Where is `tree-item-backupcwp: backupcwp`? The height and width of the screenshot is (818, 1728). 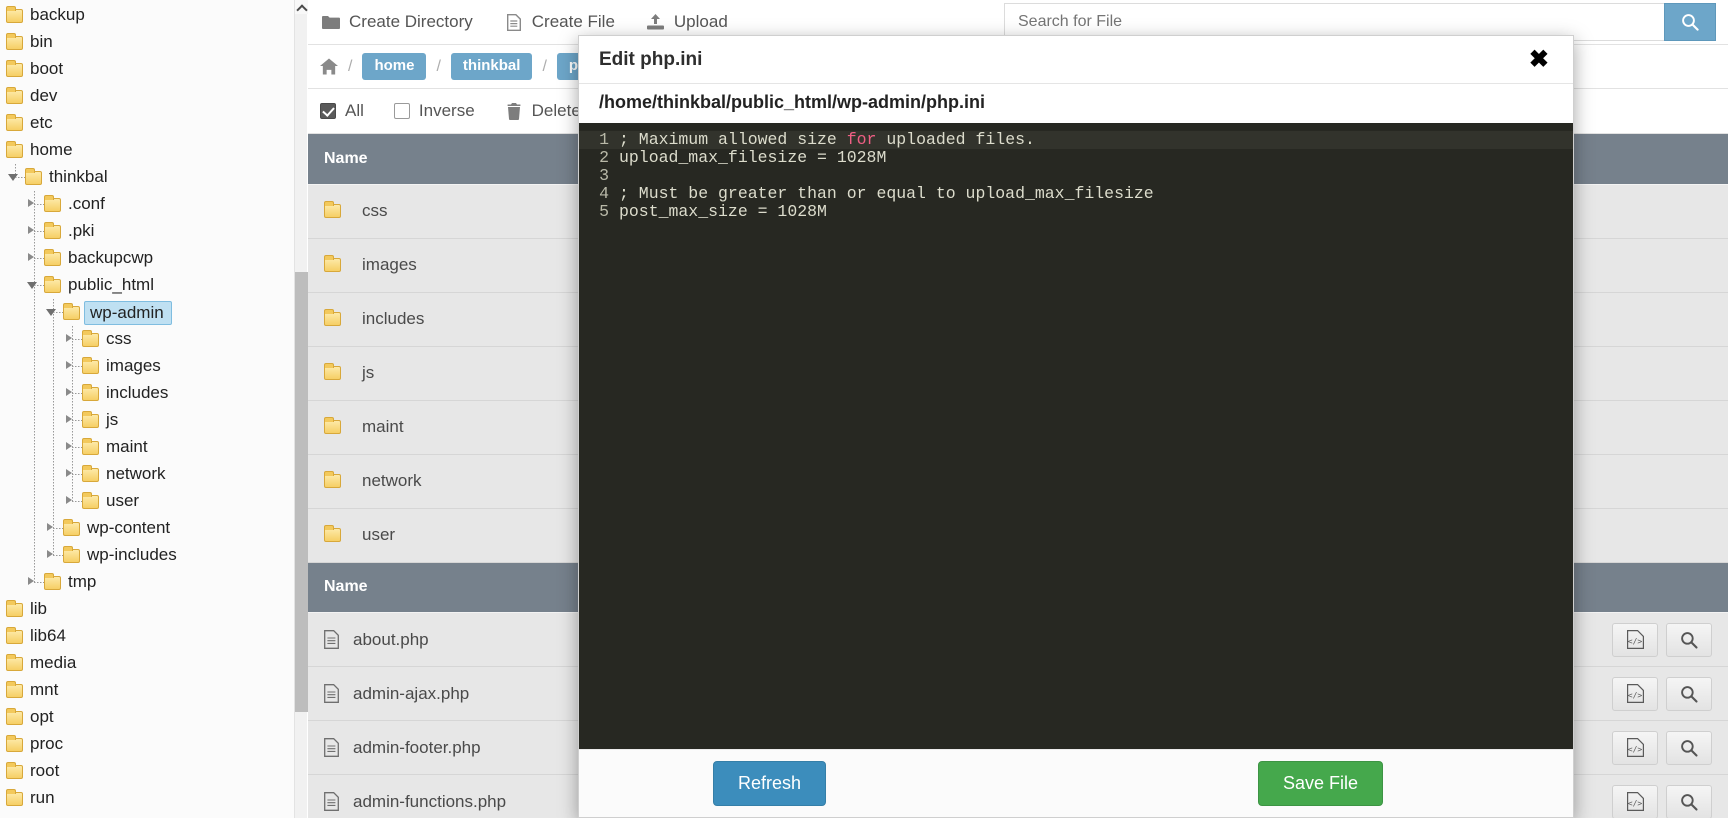
tree-item-backupcwp: backupcwp is located at coordinates (148, 258).